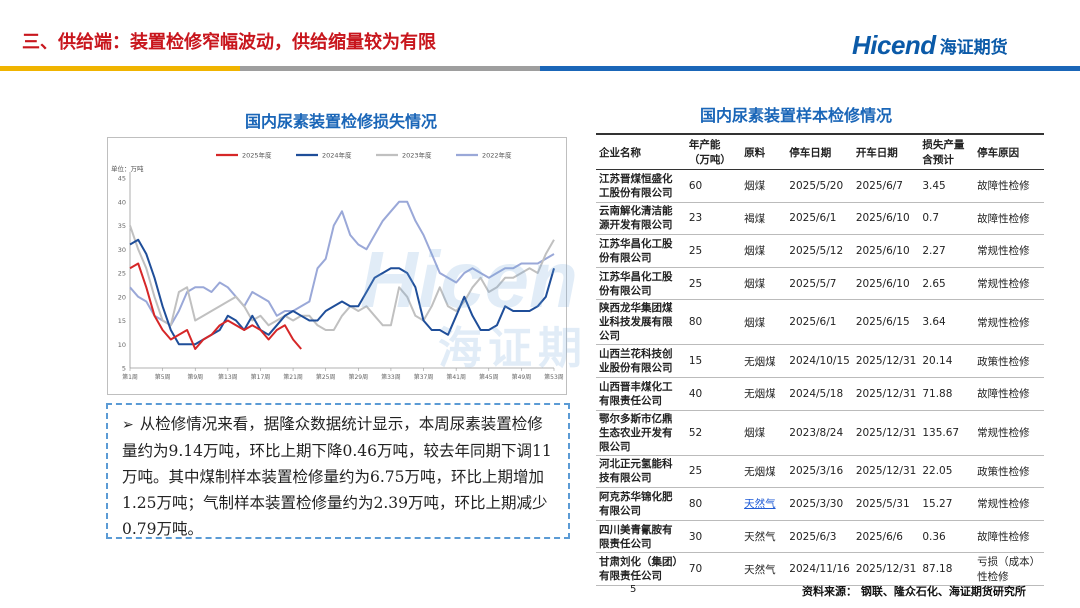 The width and height of the screenshot is (1080, 608). Describe the element at coordinates (947, 322) in the screenshot. I see `cell-loss: 3.64` at that location.